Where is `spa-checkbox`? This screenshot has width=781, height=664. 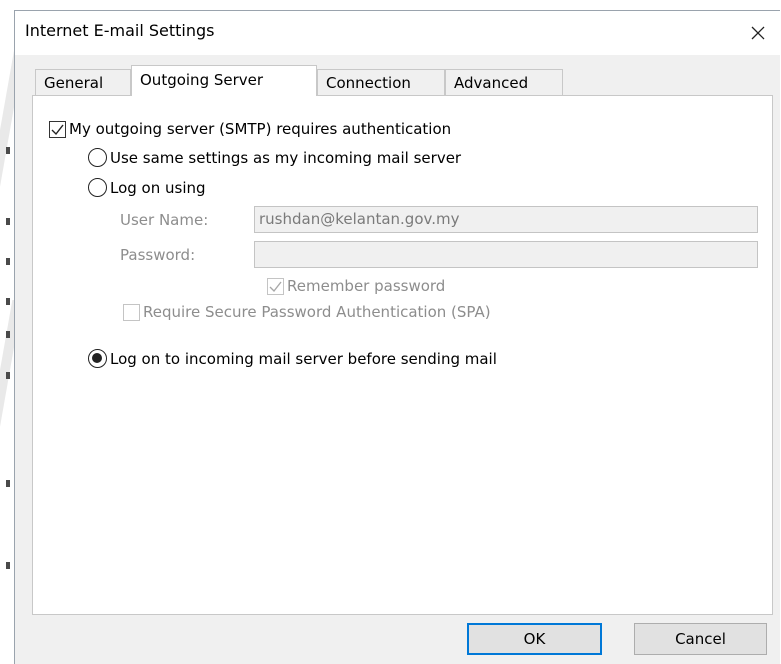
spa-checkbox is located at coordinates (131, 312).